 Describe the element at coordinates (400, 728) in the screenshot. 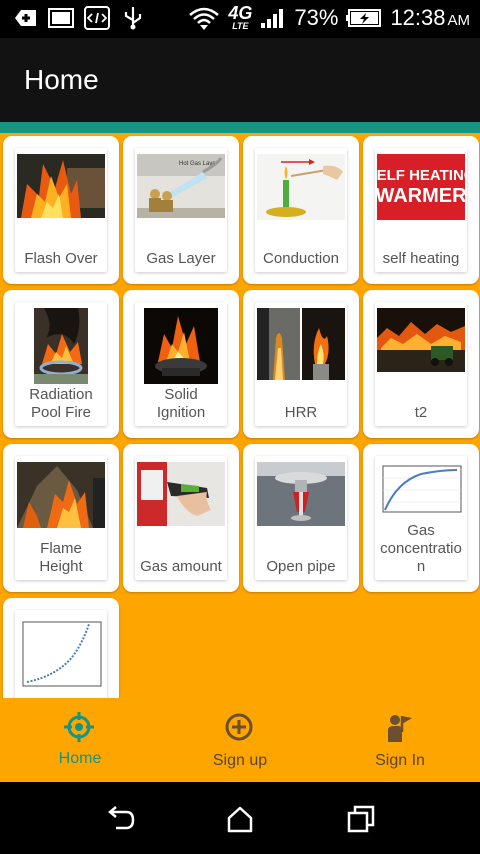

I see `person-flag-icon` at that location.